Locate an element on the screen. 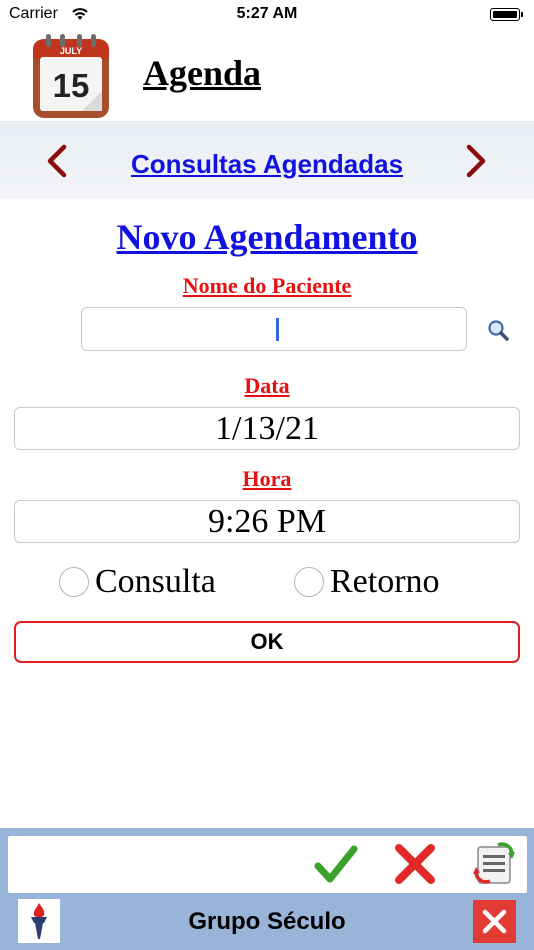  radio-label-consulta: Consulta is located at coordinates (155, 581).